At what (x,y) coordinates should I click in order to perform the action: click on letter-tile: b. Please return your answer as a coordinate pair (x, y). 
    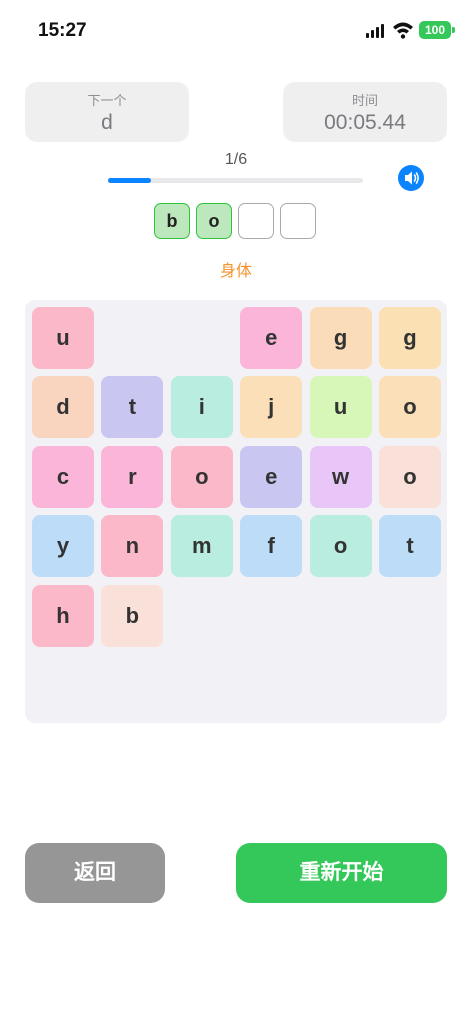
    Looking at the image, I should click on (132, 615).